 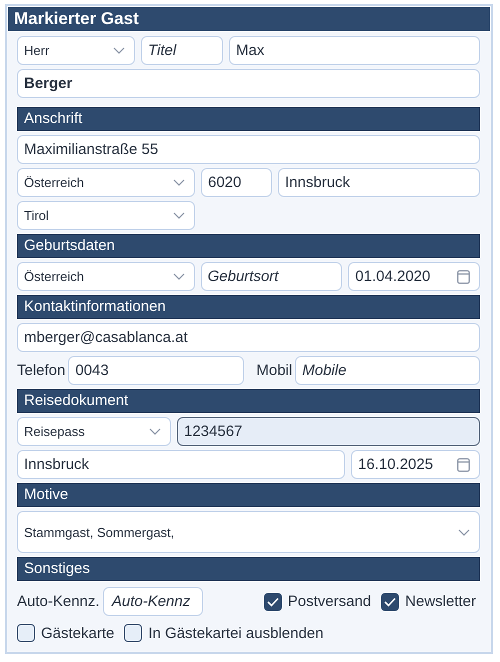 I want to click on dropdown: Tirol, so click(x=106, y=215).